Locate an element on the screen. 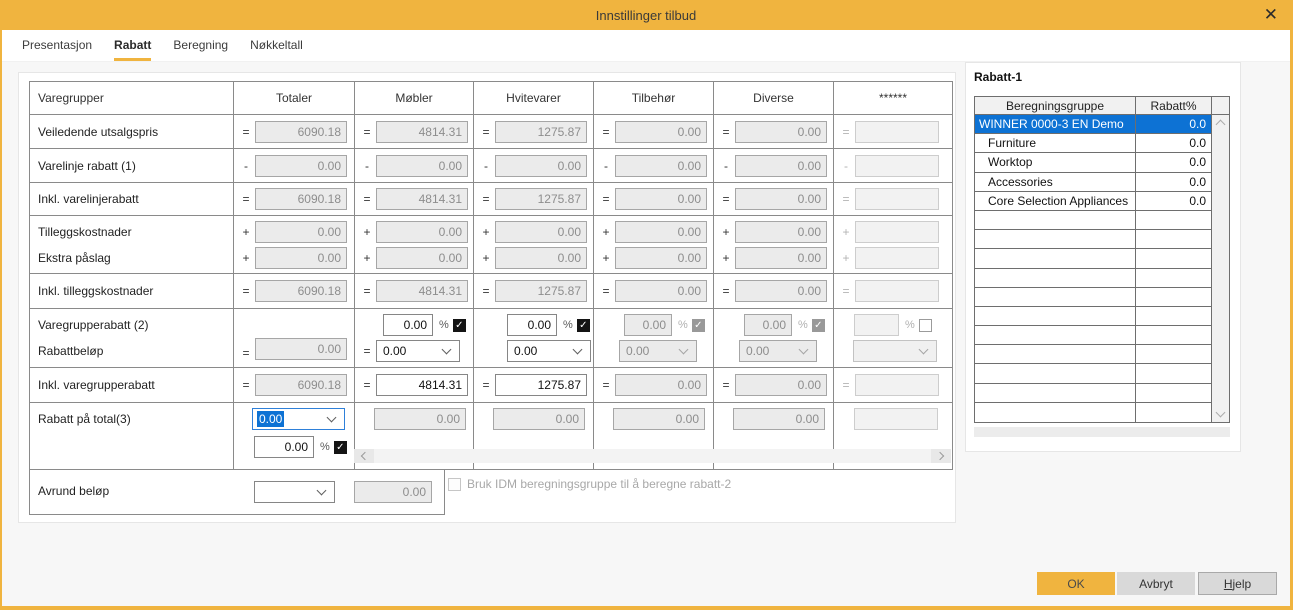 This screenshot has width=1293, height=610. field-total-discount-hvitevarer is located at coordinates (539, 419).